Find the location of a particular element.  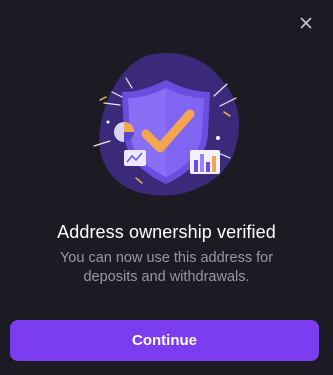

page-title: Address ownership verified is located at coordinates (166, 232).